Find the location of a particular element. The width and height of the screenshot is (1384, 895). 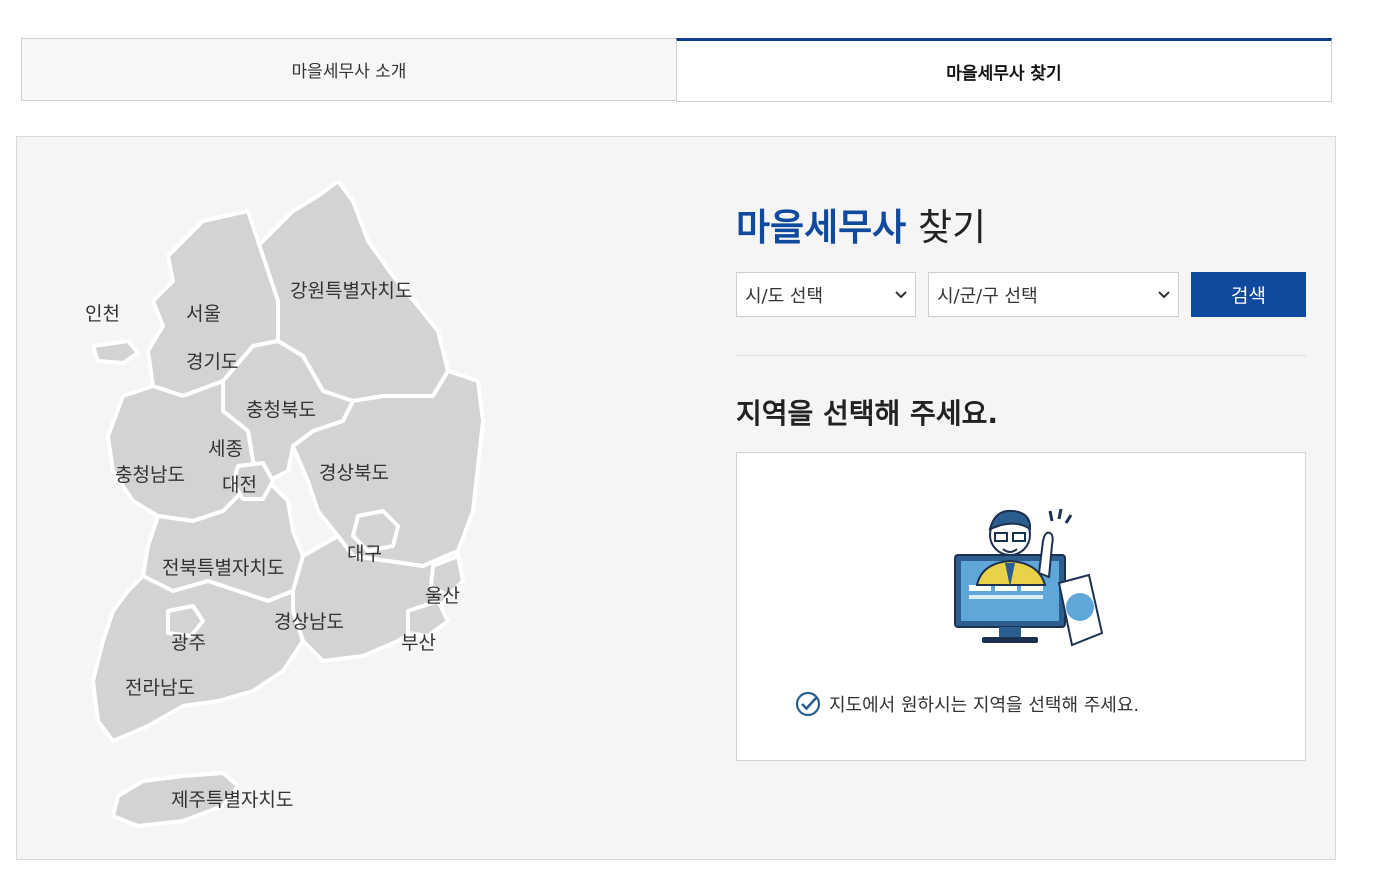

map-label-jeonnam: 전라남도 is located at coordinates (160, 686).